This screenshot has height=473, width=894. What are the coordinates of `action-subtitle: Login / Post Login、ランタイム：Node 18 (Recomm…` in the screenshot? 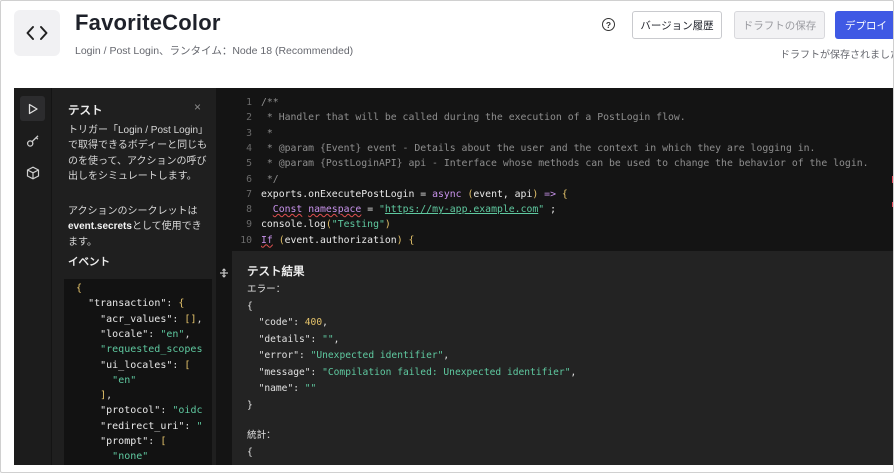 It's located at (214, 51).